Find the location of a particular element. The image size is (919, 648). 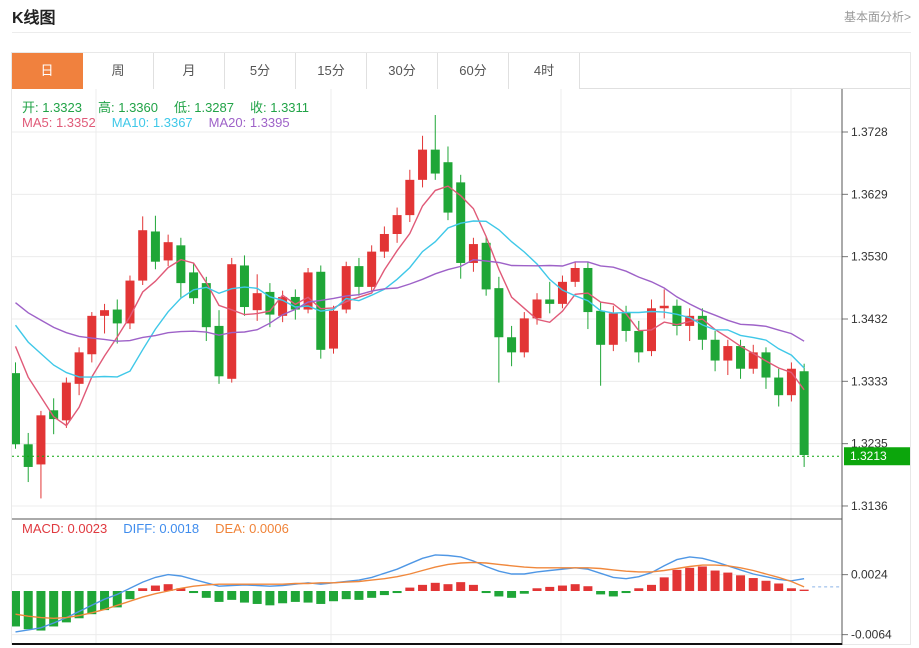

macdrow-item-1: DIFF: 0.0018 is located at coordinates (161, 528).